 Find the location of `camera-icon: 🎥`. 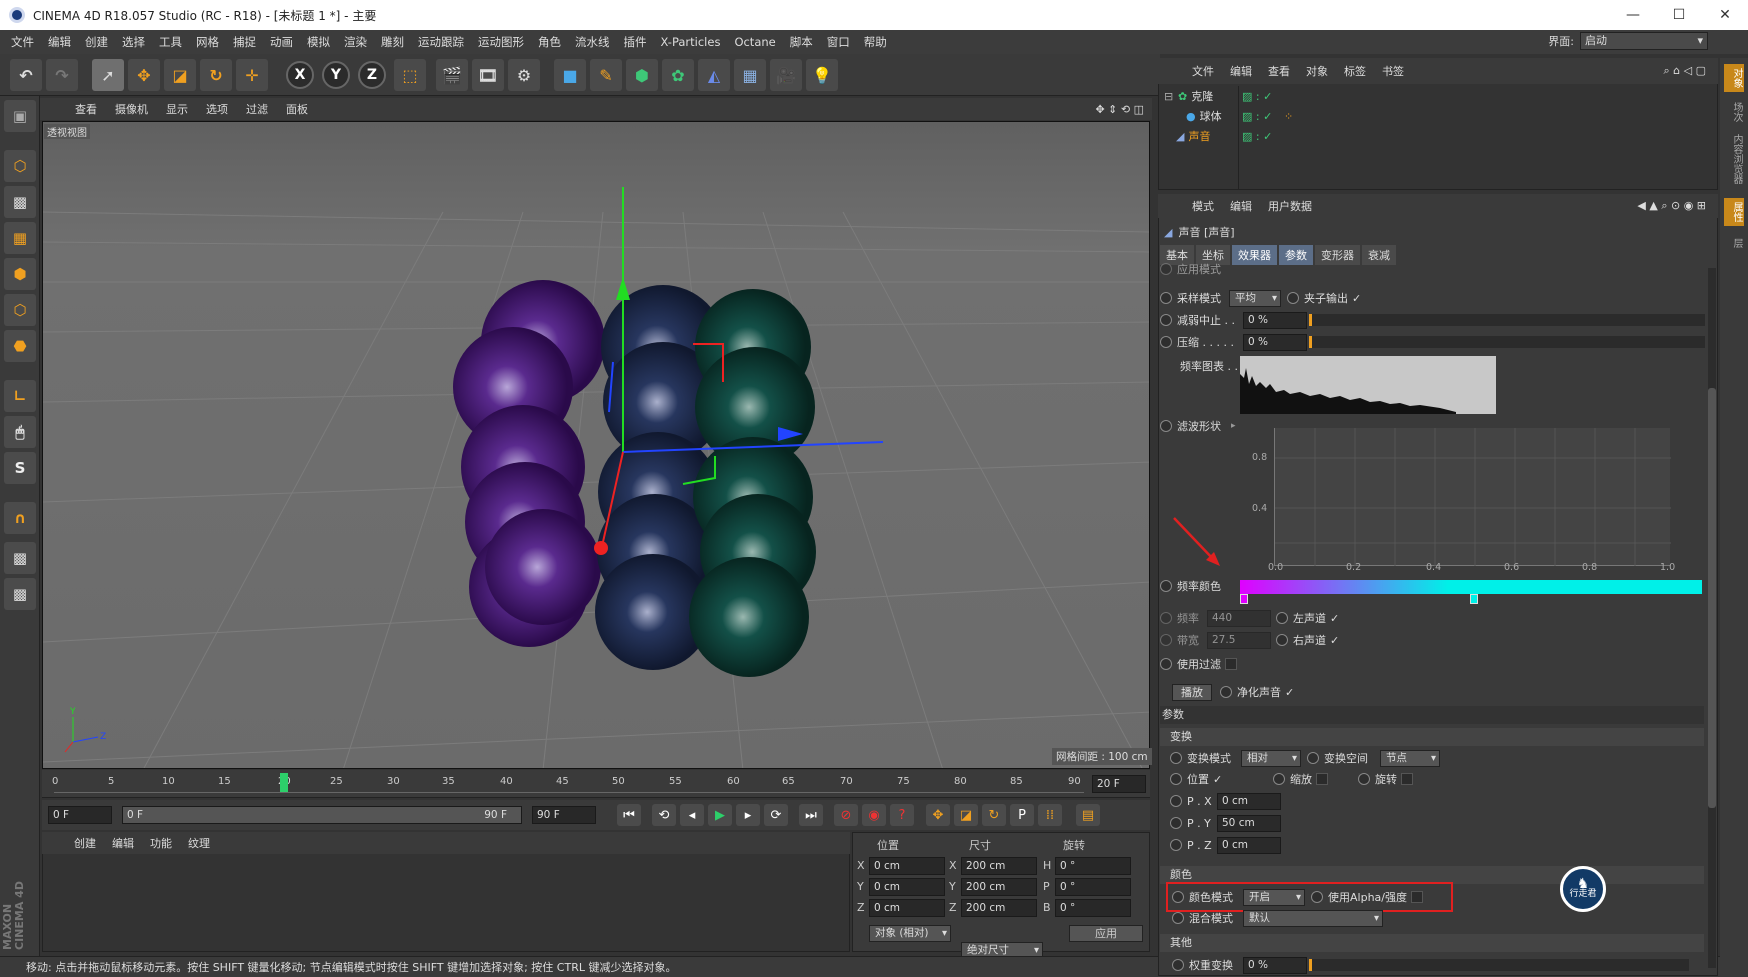

camera-icon: 🎥 is located at coordinates (786, 75).